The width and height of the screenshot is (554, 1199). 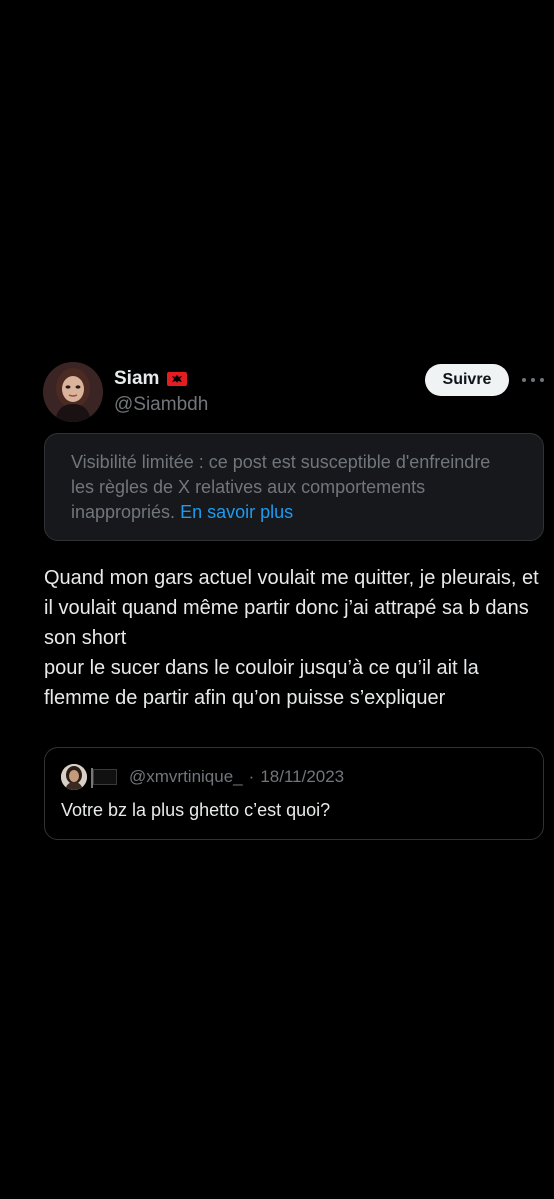 I want to click on name-row: Siam, so click(x=151, y=379).